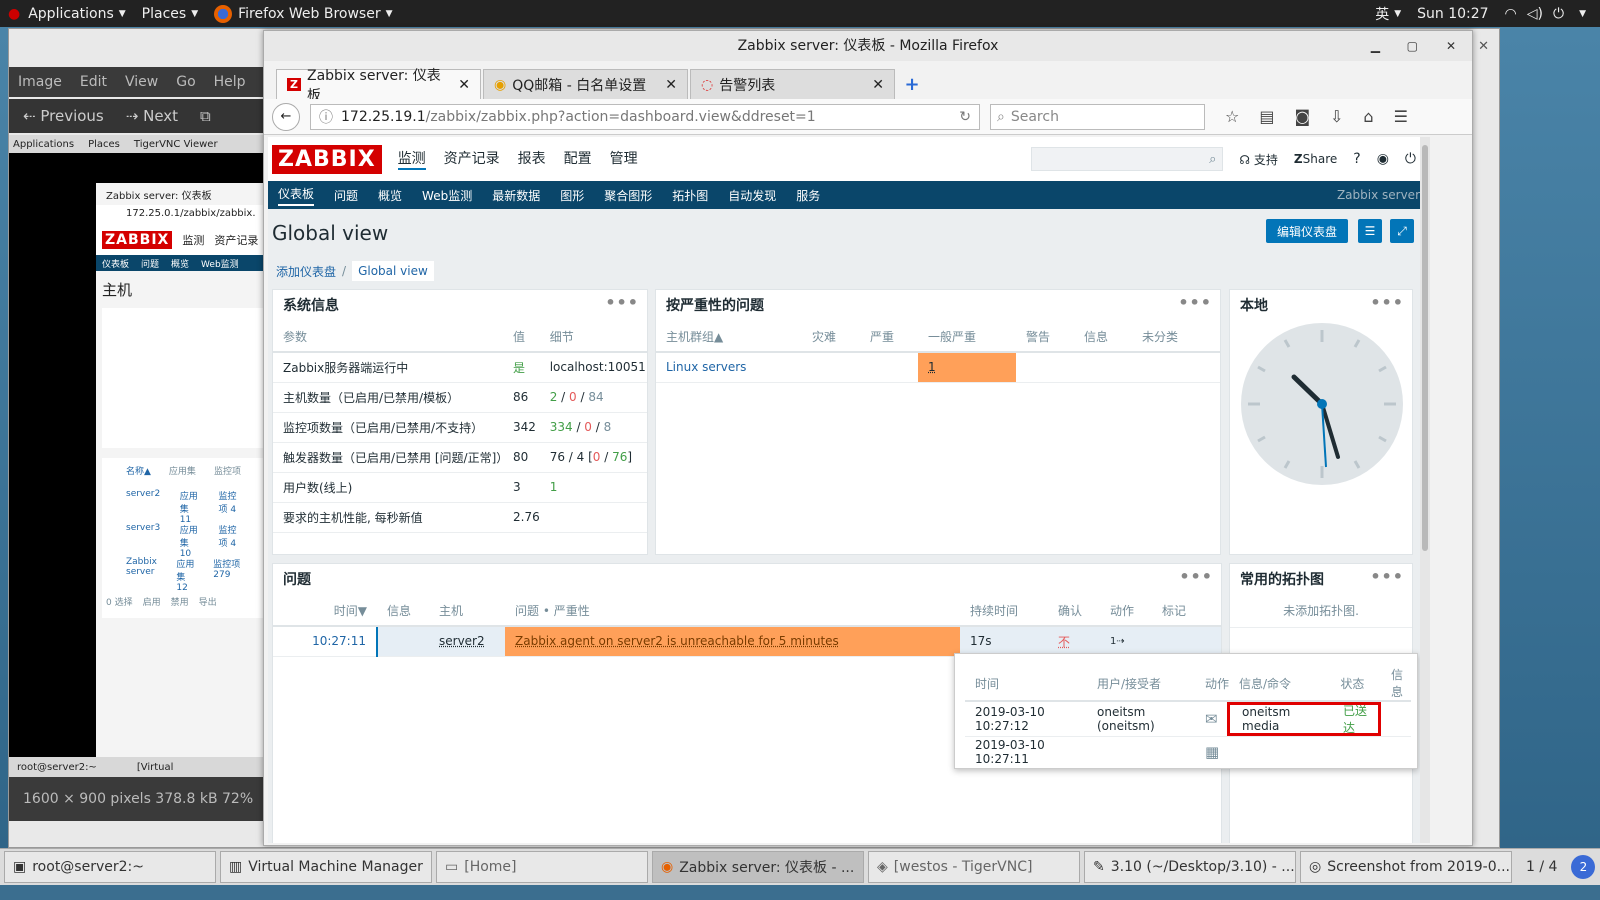 This screenshot has width=1600, height=900. What do you see at coordinates (1388, 13) in the screenshot?
I see `input-method: 英 ▼` at bounding box center [1388, 13].